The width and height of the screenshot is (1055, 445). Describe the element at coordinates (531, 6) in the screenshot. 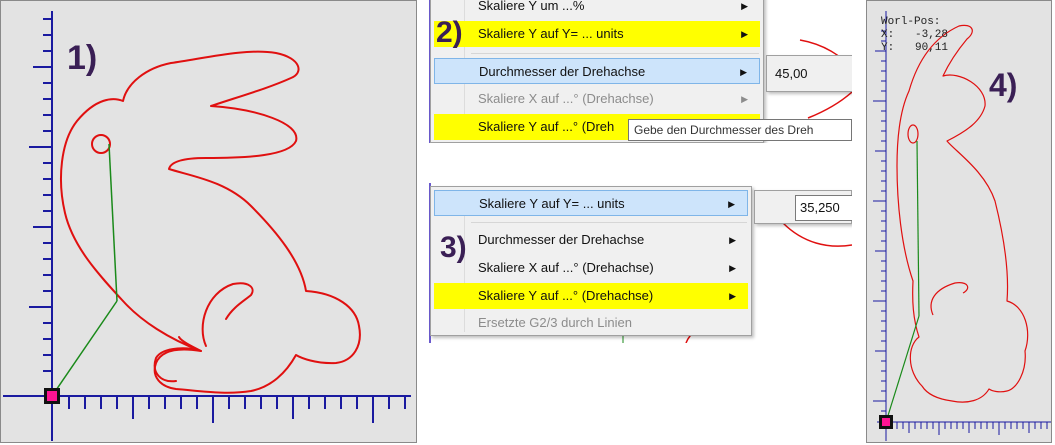

I see `menu-item-label: Skaliere Y um ...%` at that location.